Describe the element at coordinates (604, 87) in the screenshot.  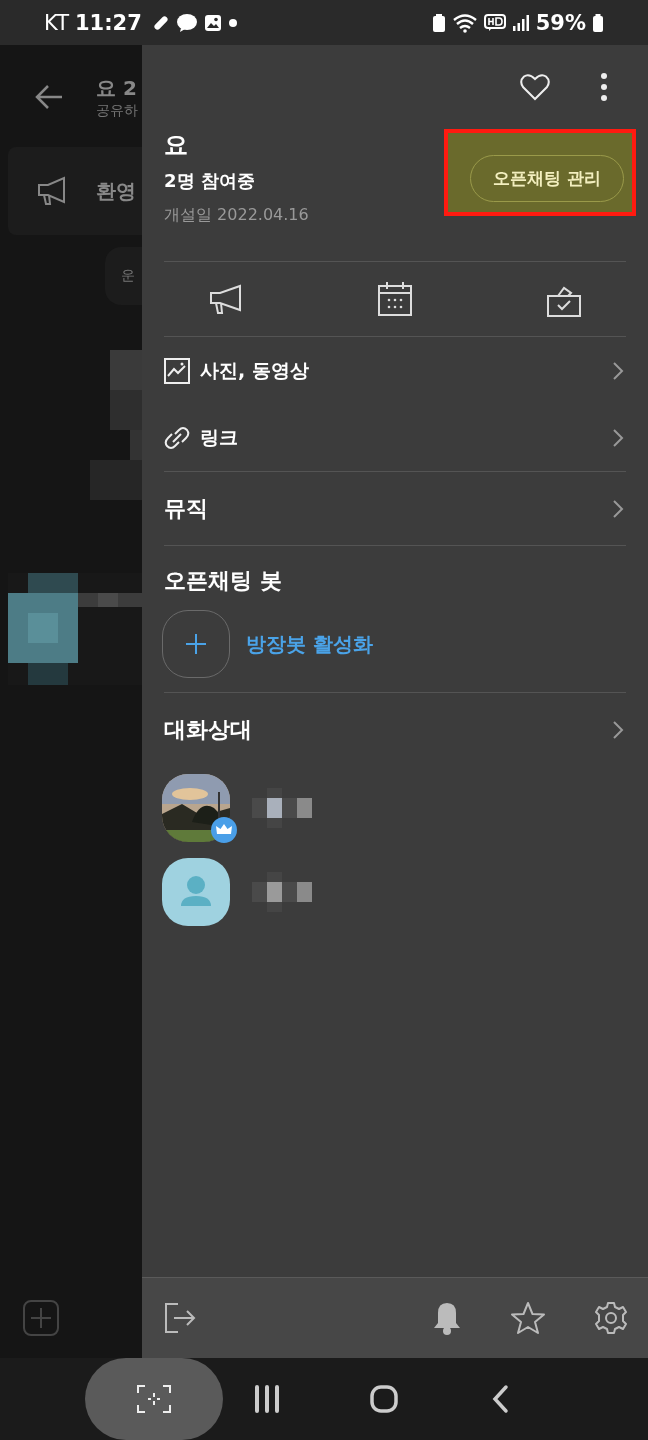
I see `more-icon` at that location.